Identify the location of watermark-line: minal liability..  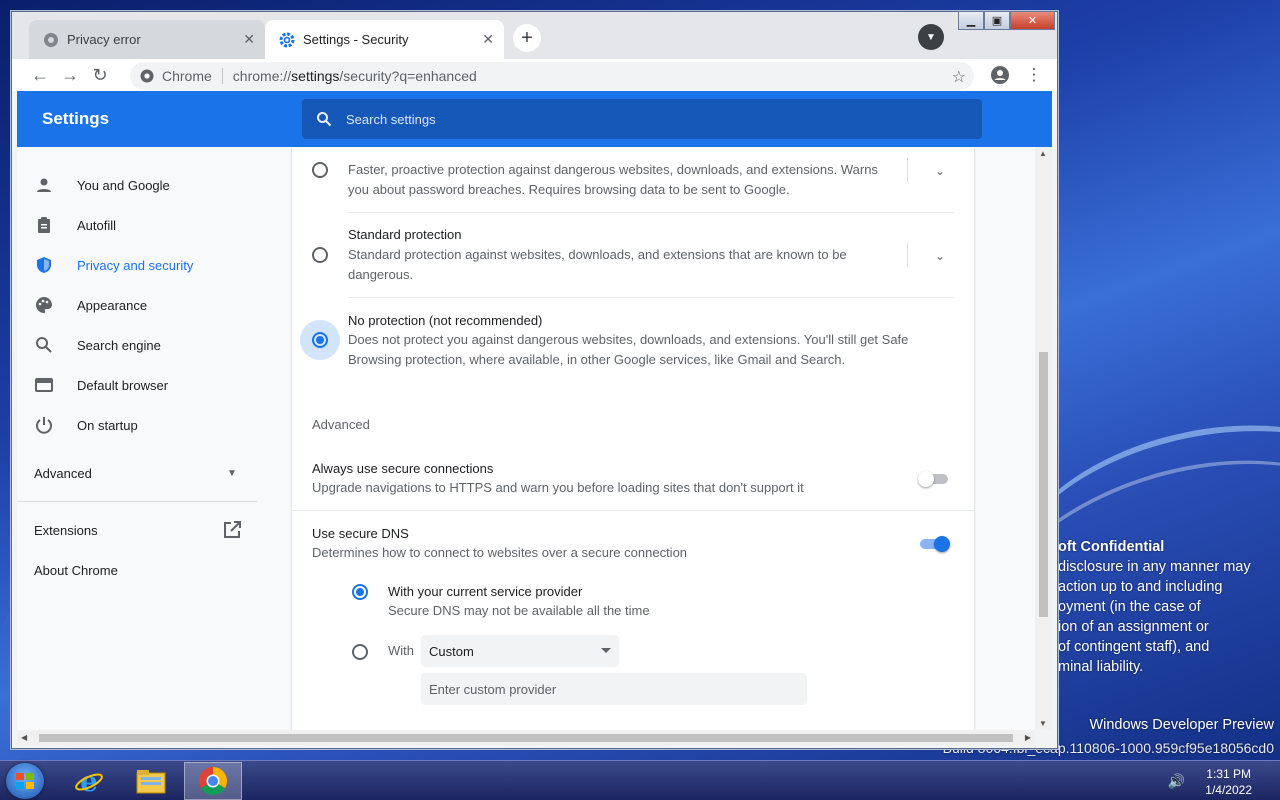
(1101, 667).